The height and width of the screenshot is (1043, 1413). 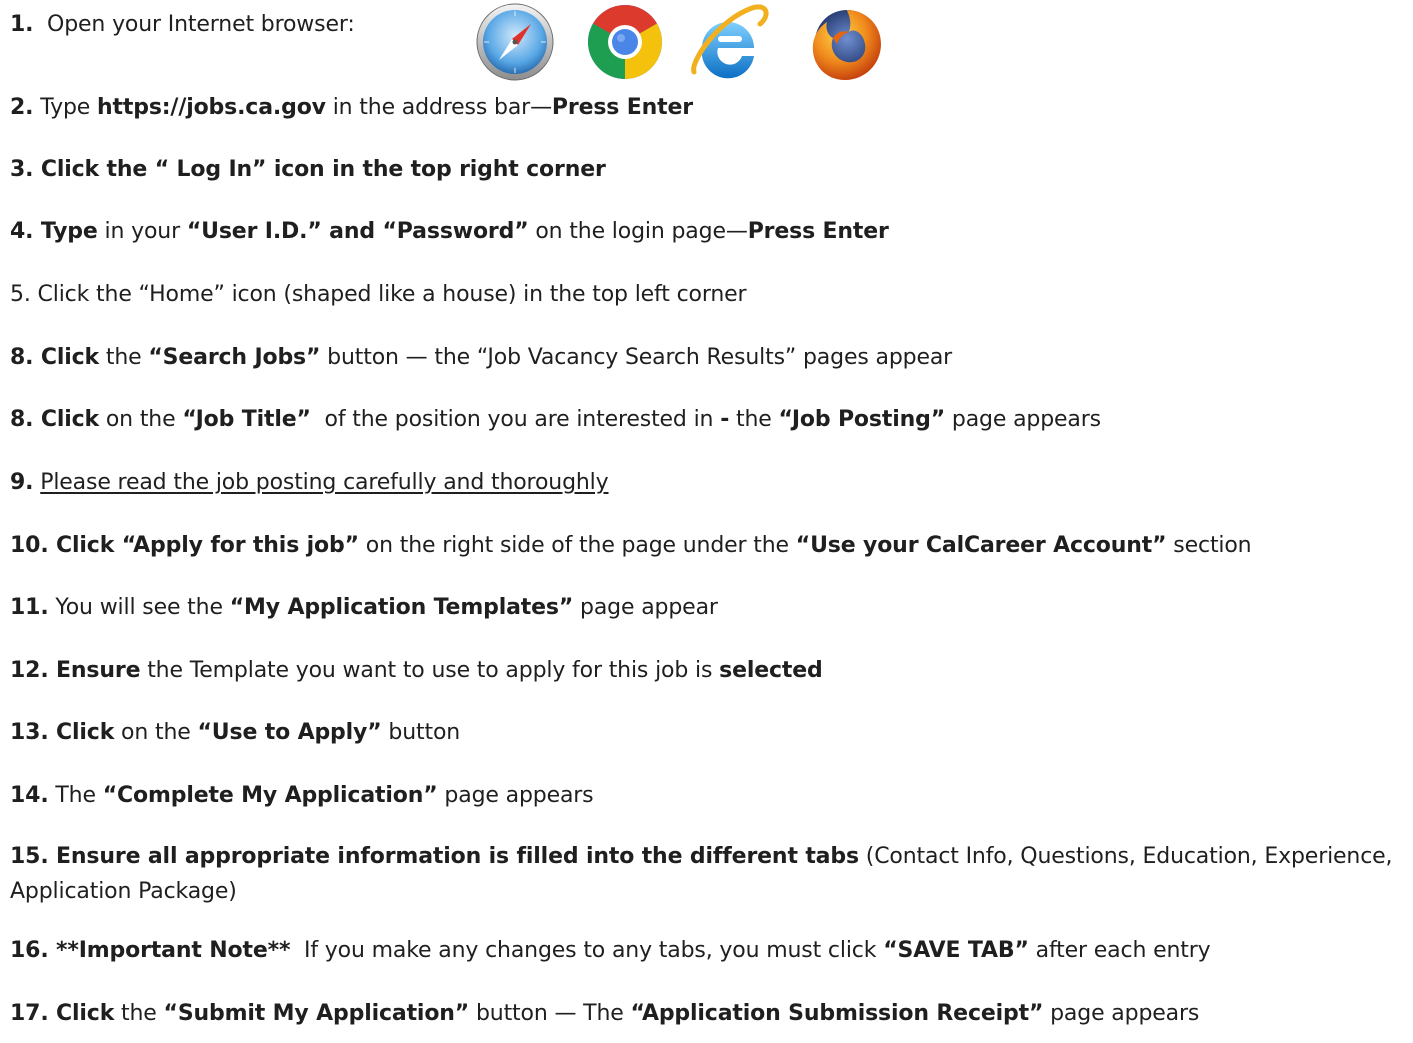 What do you see at coordinates (550, 1013) in the screenshot?
I see `step-text: button — The` at bounding box center [550, 1013].